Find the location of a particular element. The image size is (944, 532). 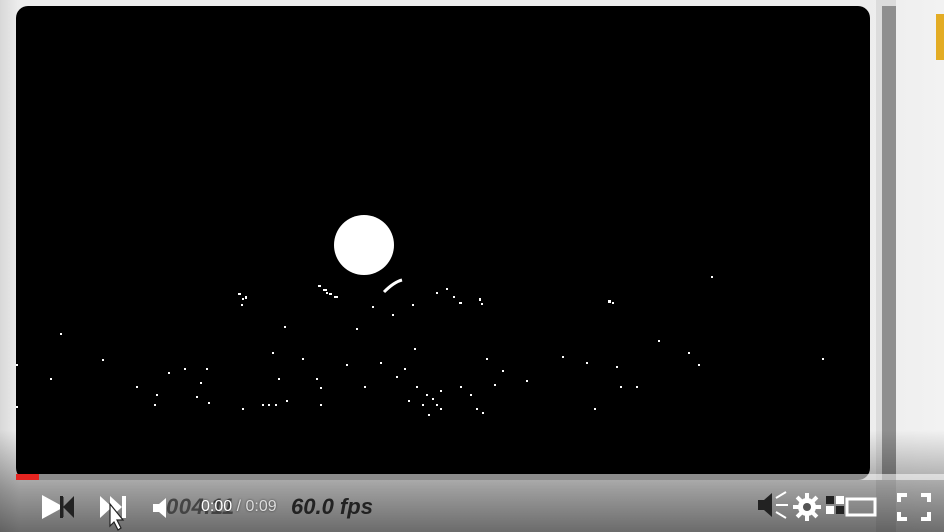

accent-tab is located at coordinates (940, 37).